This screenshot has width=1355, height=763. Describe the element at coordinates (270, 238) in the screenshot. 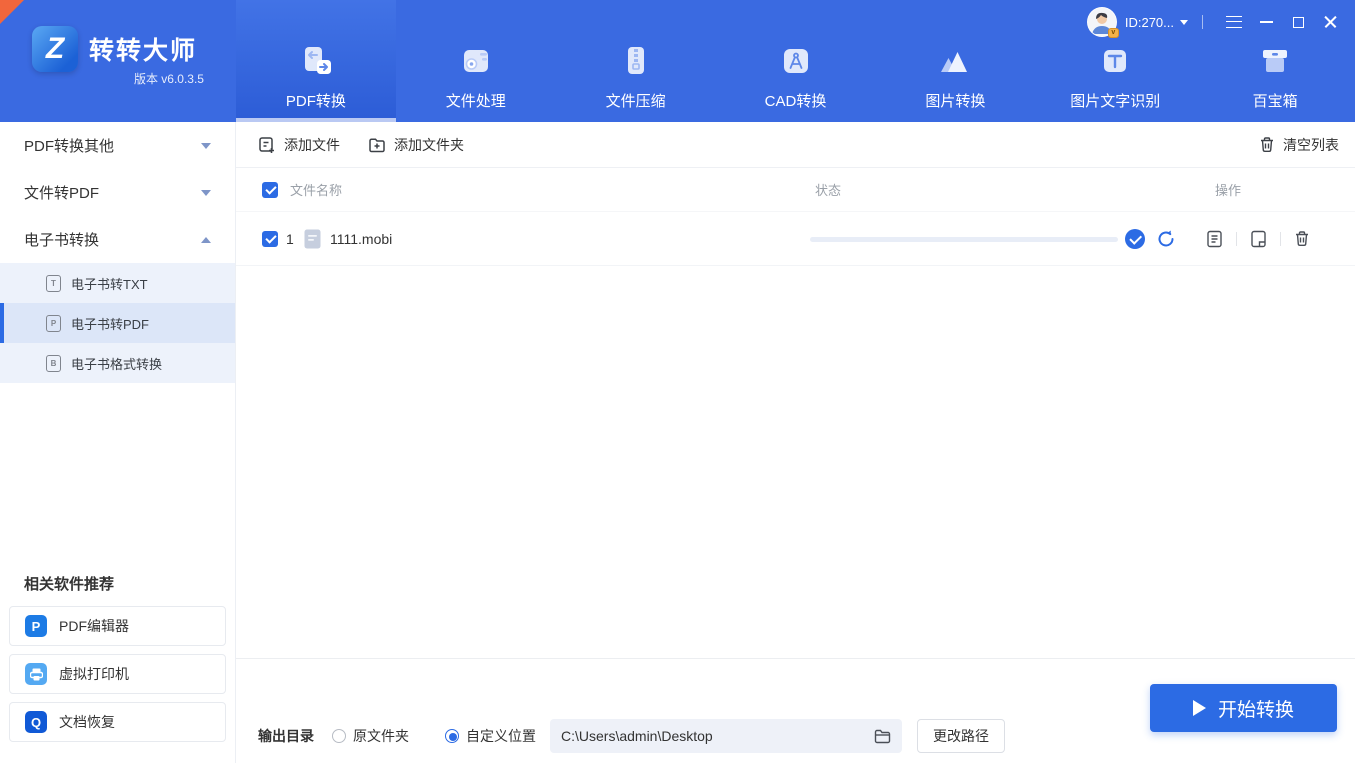

I see `row-checkbox` at that location.